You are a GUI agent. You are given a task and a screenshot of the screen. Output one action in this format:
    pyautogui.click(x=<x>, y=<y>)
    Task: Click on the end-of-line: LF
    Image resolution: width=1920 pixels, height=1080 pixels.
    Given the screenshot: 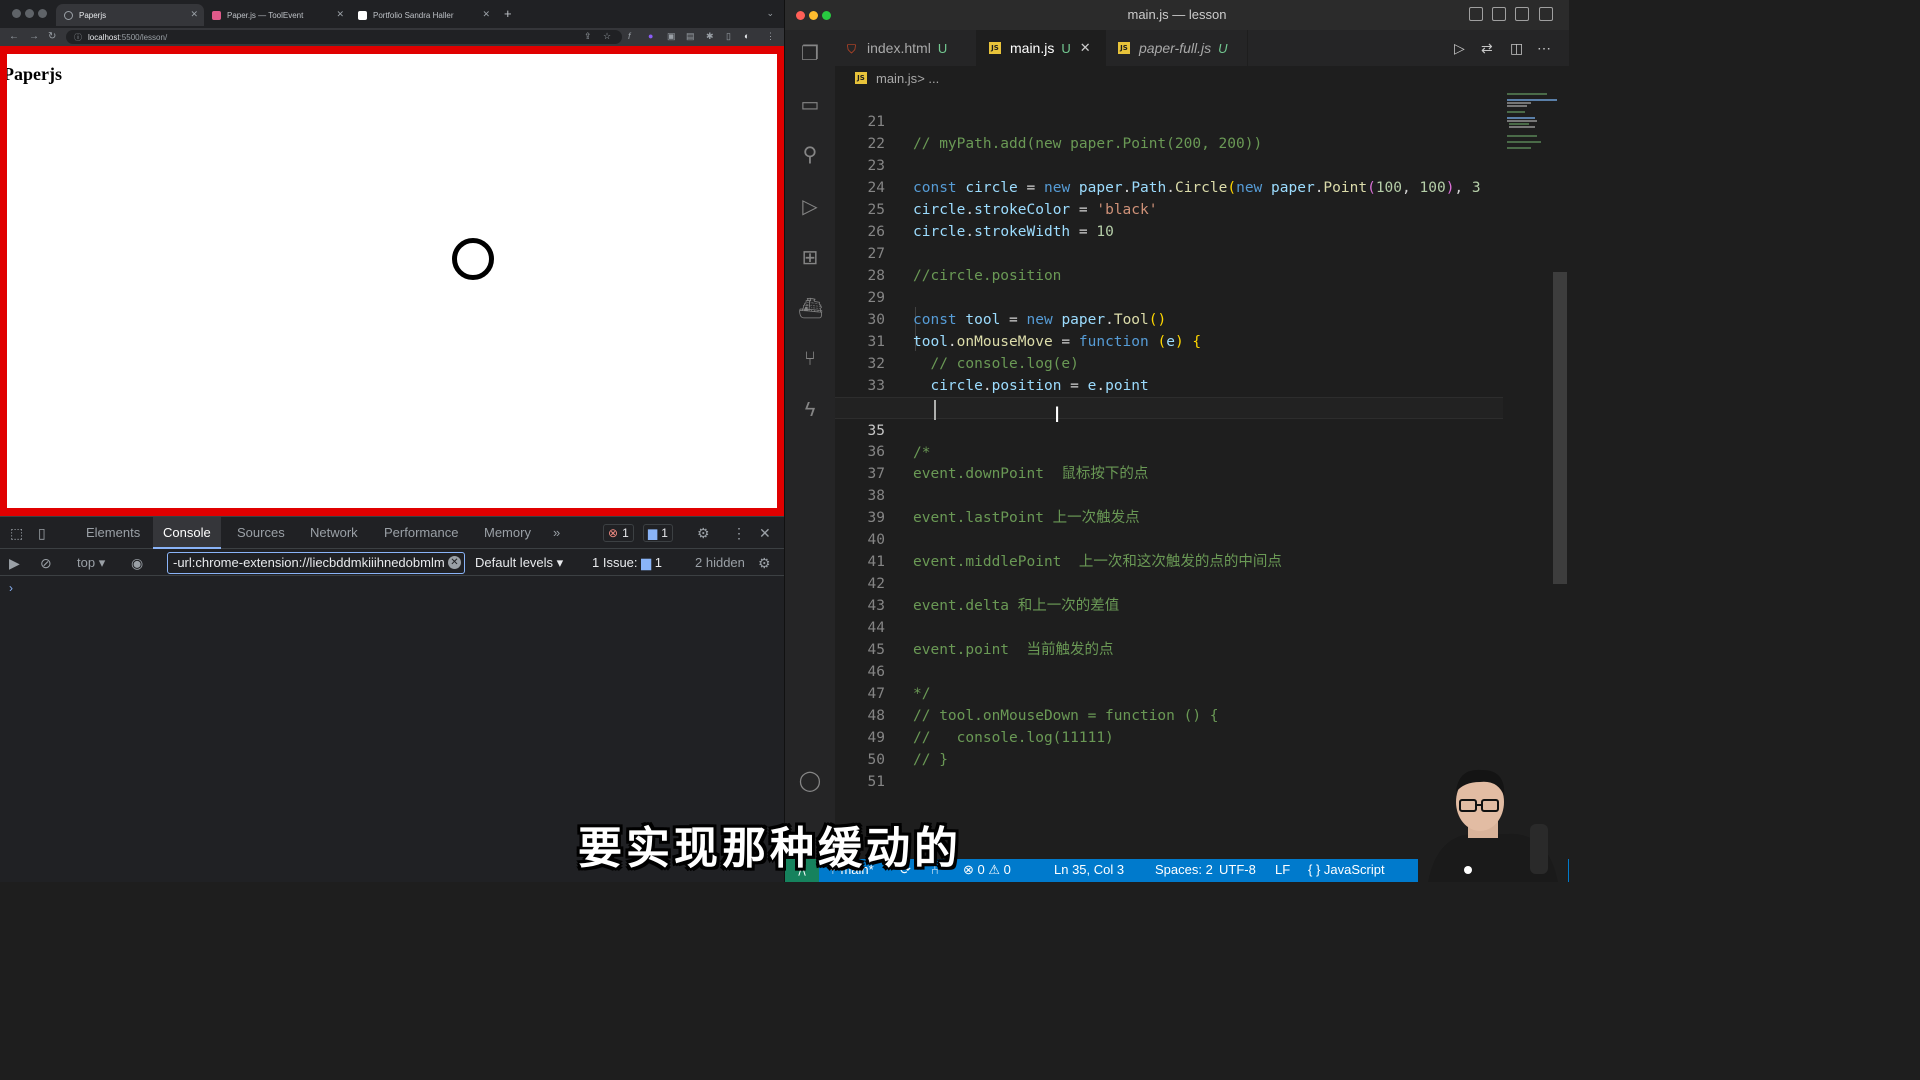 What is the action you would take?
    pyautogui.click(x=1282, y=869)
    